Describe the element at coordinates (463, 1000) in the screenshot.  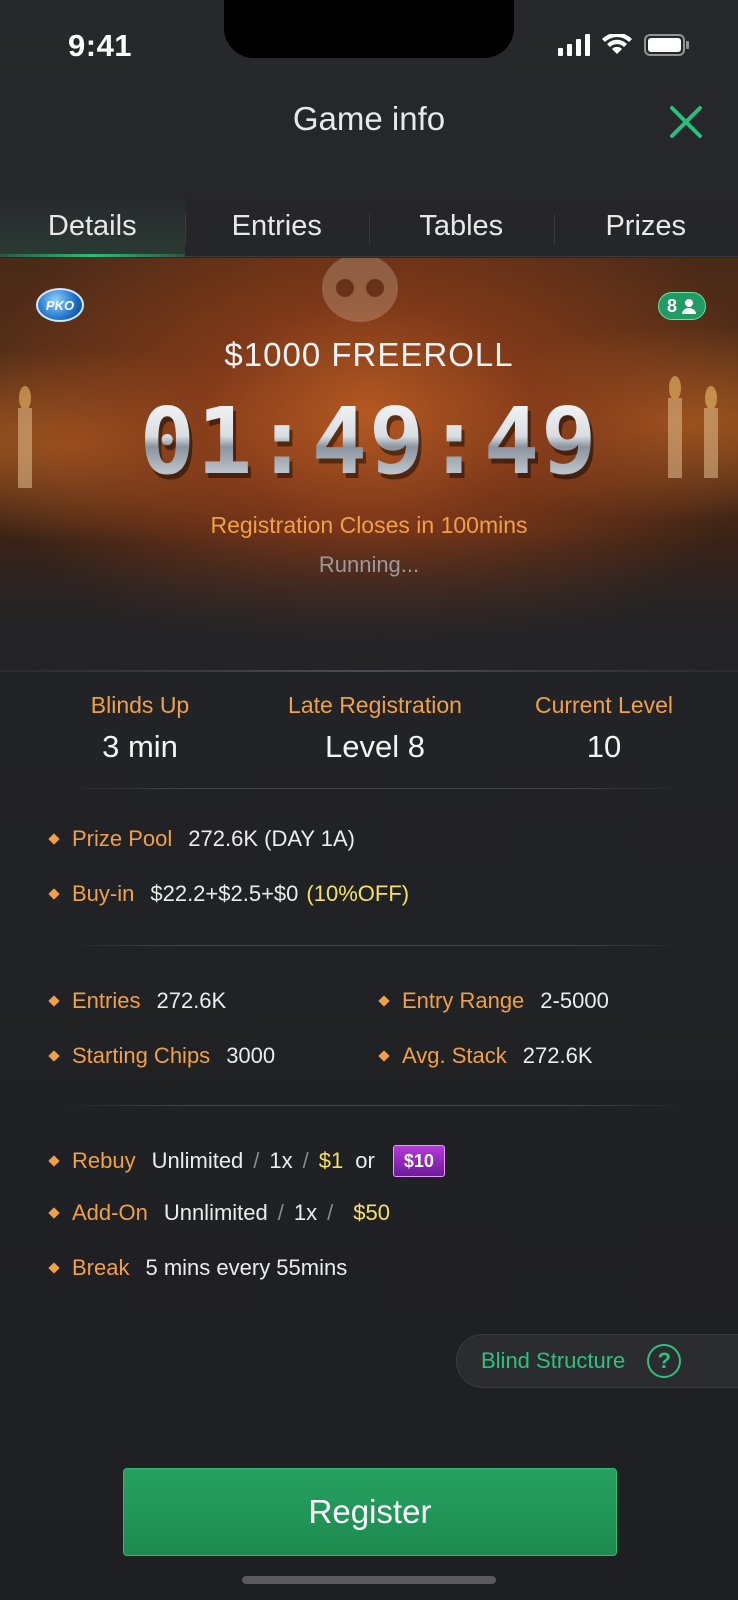
I see `entry-range-label: Entry Range` at that location.